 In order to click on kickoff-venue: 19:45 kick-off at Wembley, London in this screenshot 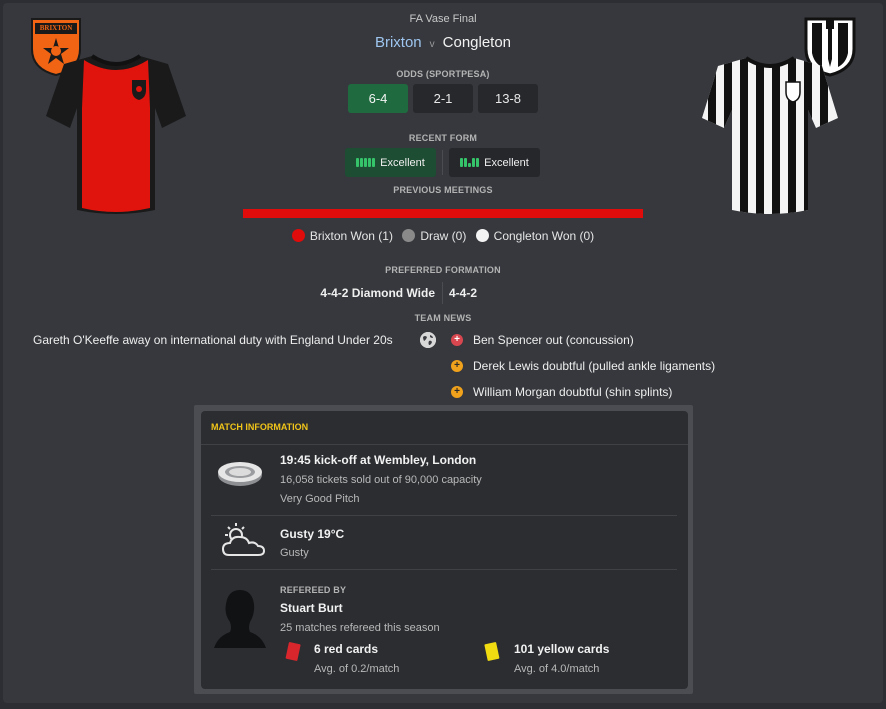, I will do `click(378, 460)`.